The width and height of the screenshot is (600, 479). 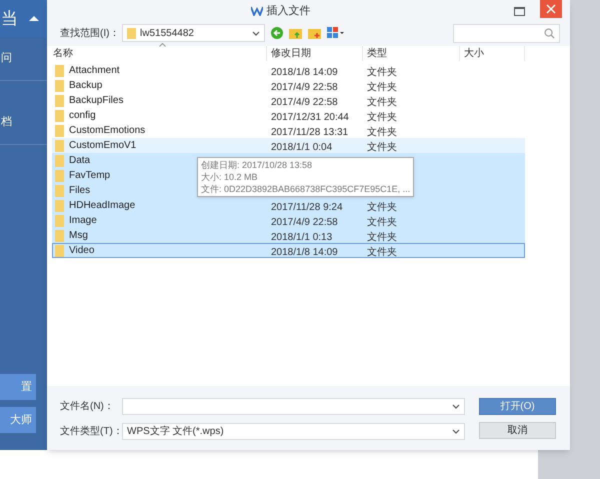 What do you see at coordinates (288, 11) in the screenshot?
I see `dialog-title: 插入文件` at bounding box center [288, 11].